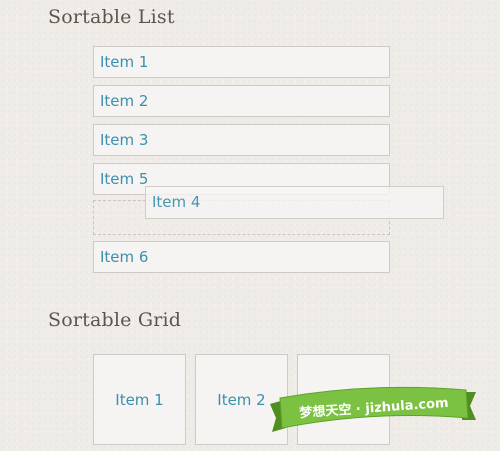  Describe the element at coordinates (139, 399) in the screenshot. I see `grid-item: Item 1` at that location.